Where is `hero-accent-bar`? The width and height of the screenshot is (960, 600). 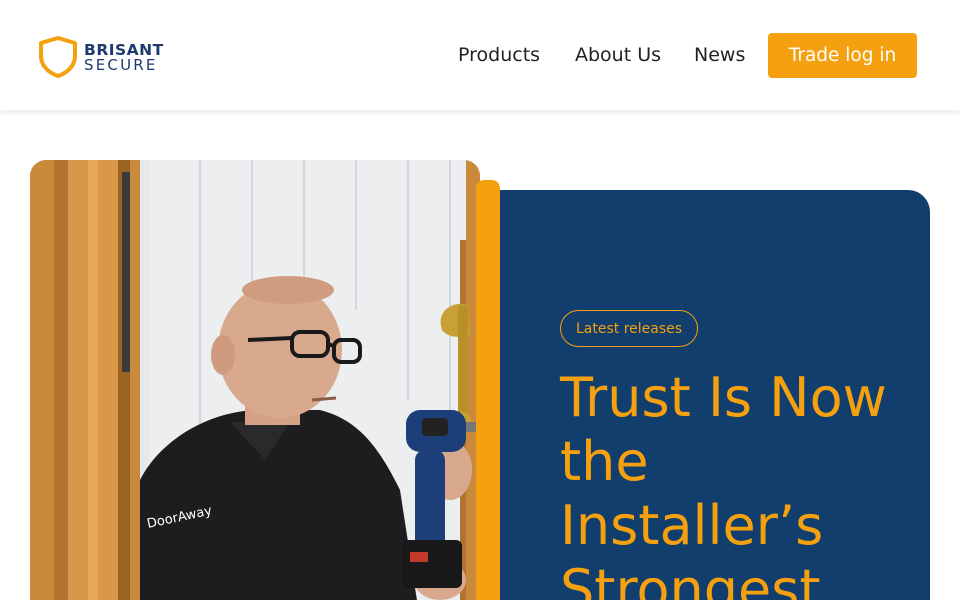
hero-accent-bar is located at coordinates (488, 390).